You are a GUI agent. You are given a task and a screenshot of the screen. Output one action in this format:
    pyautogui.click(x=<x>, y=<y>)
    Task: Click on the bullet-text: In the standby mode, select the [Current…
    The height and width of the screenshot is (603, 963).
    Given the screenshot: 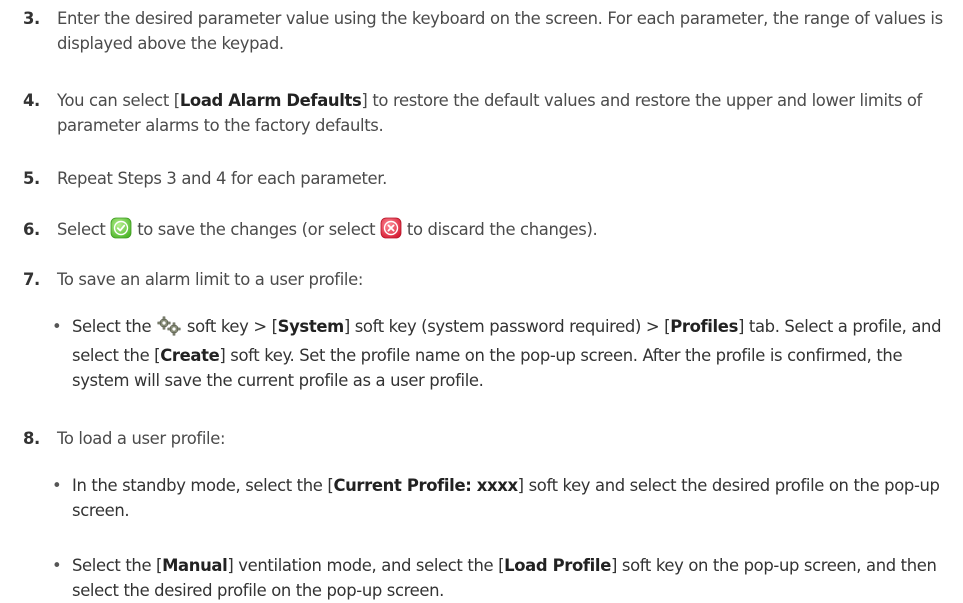 What is the action you would take?
    pyautogui.click(x=506, y=498)
    